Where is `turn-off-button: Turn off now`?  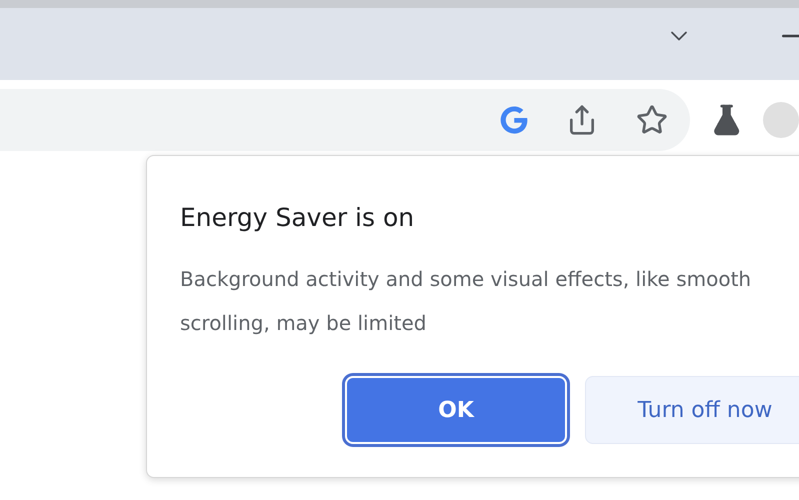 turn-off-button: Turn off now is located at coordinates (692, 410).